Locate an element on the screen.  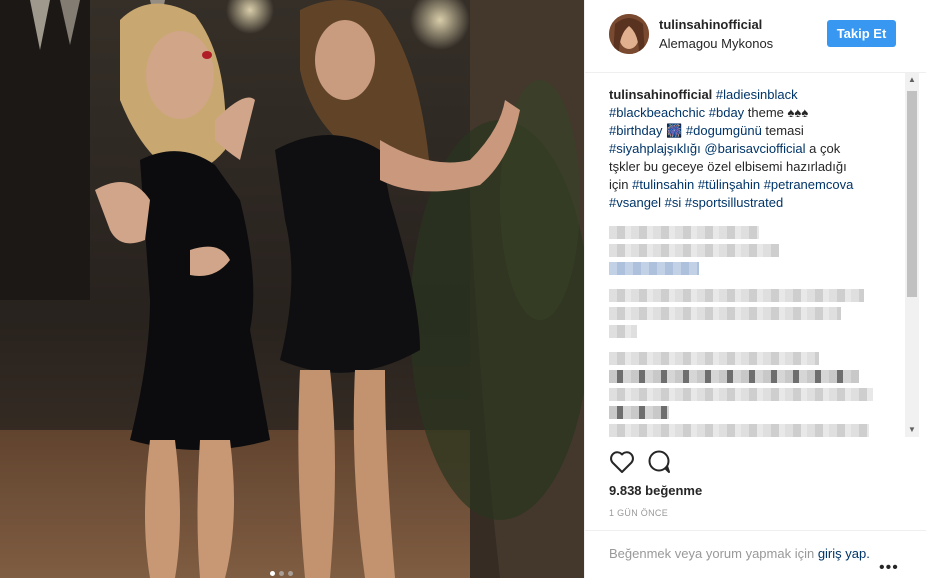
hashtag-link: #dogumgünü is located at coordinates (724, 130).